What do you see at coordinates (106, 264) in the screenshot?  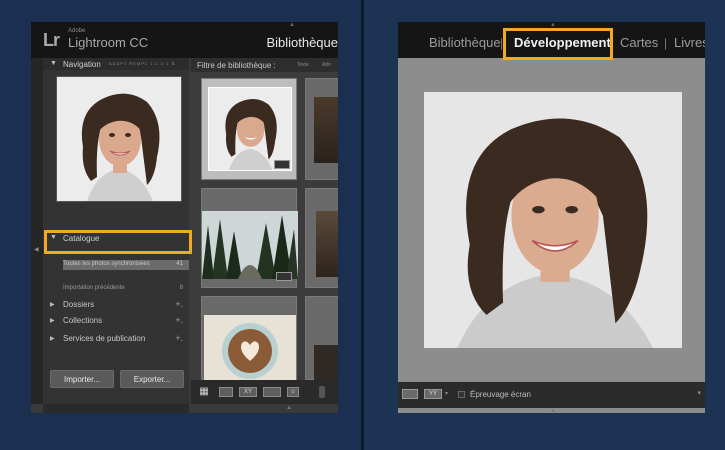 I see `catalog-row-label: Toutes les photos synchronisées` at bounding box center [106, 264].